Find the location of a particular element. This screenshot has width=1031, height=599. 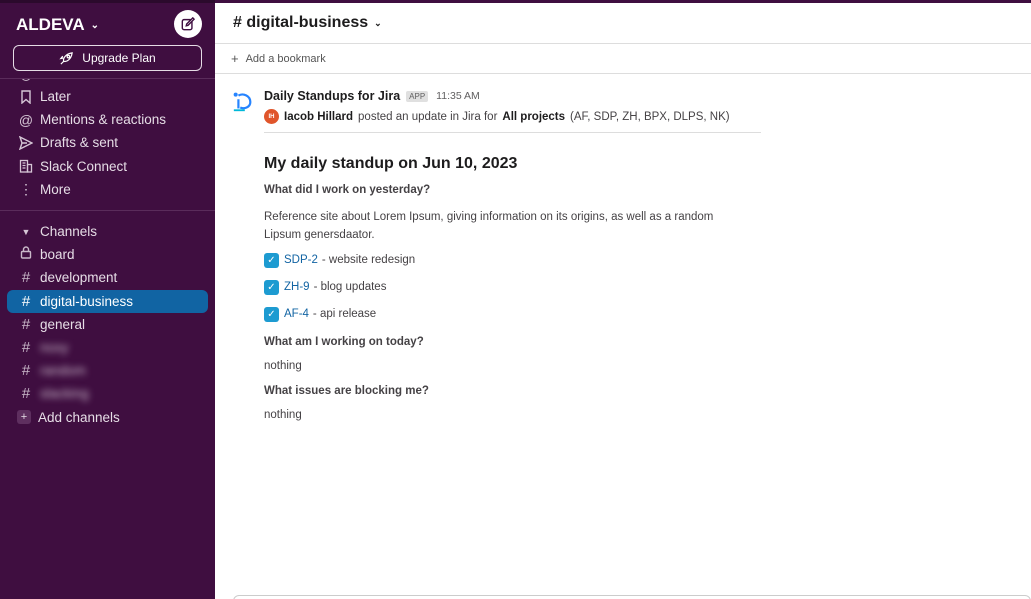

channel-title-button: # digital-business ⌄ is located at coordinates (307, 23).